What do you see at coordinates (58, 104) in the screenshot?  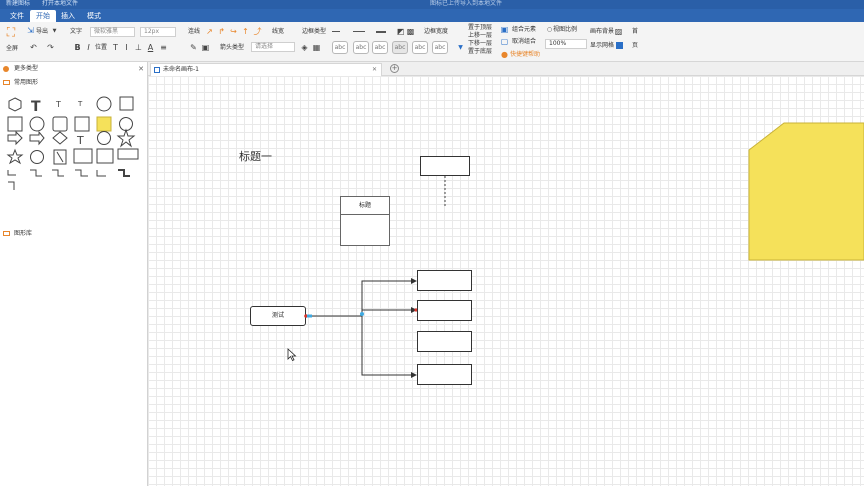 I see `text-shape-medium: T` at bounding box center [58, 104].